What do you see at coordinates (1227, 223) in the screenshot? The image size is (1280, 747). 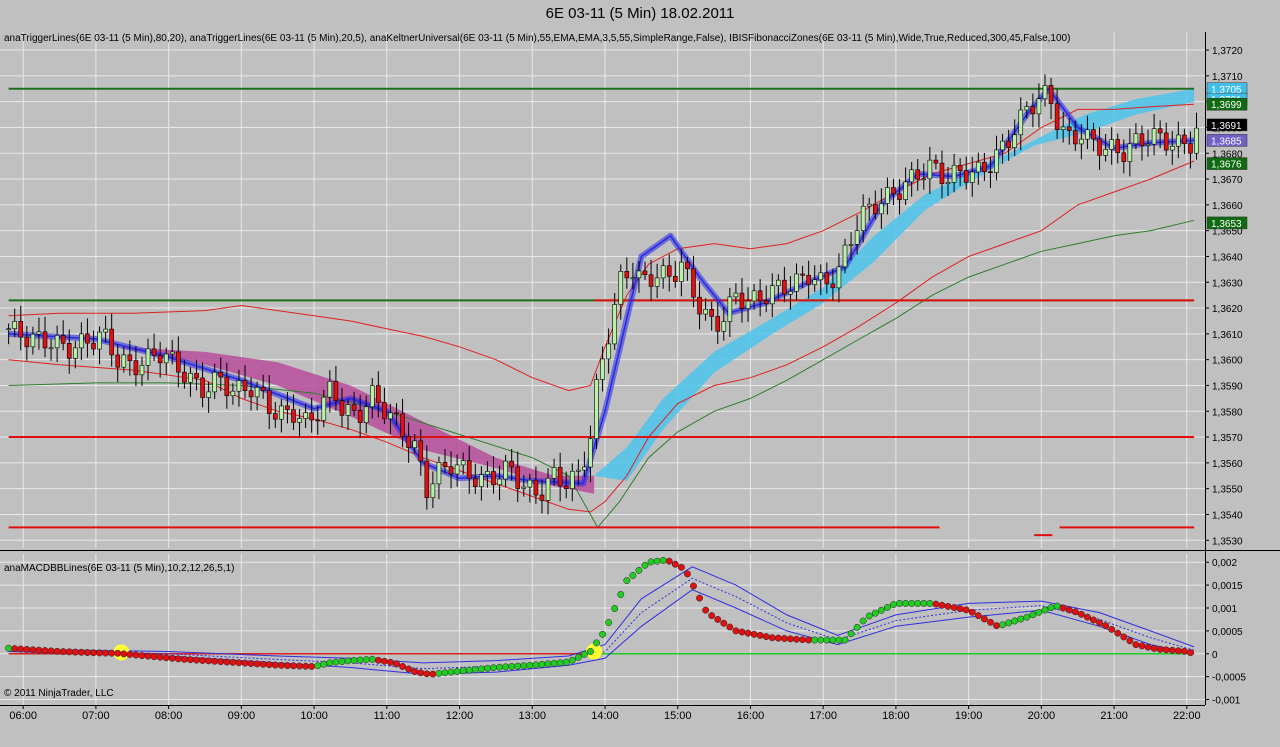 I see `price-label: 1,3653` at bounding box center [1227, 223].